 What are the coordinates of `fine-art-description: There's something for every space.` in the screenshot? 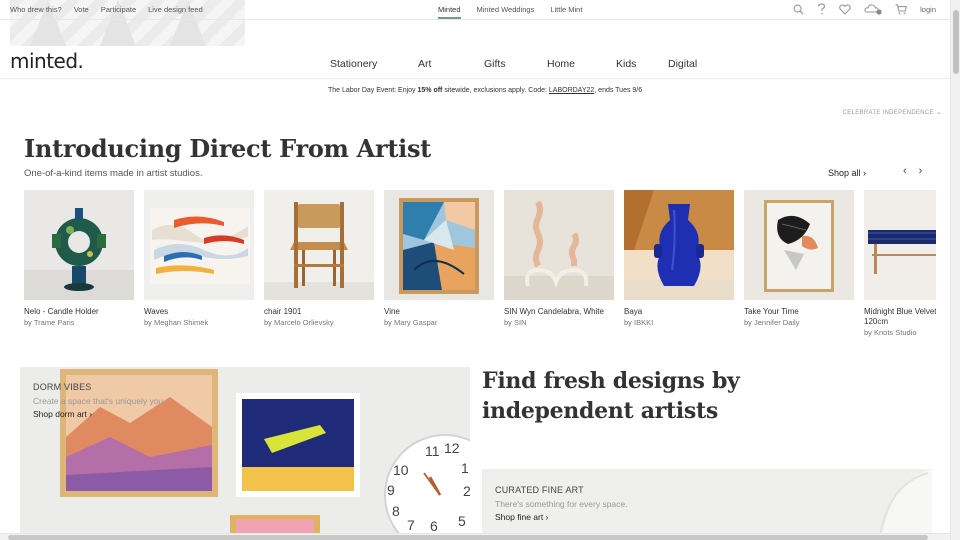 It's located at (561, 504).